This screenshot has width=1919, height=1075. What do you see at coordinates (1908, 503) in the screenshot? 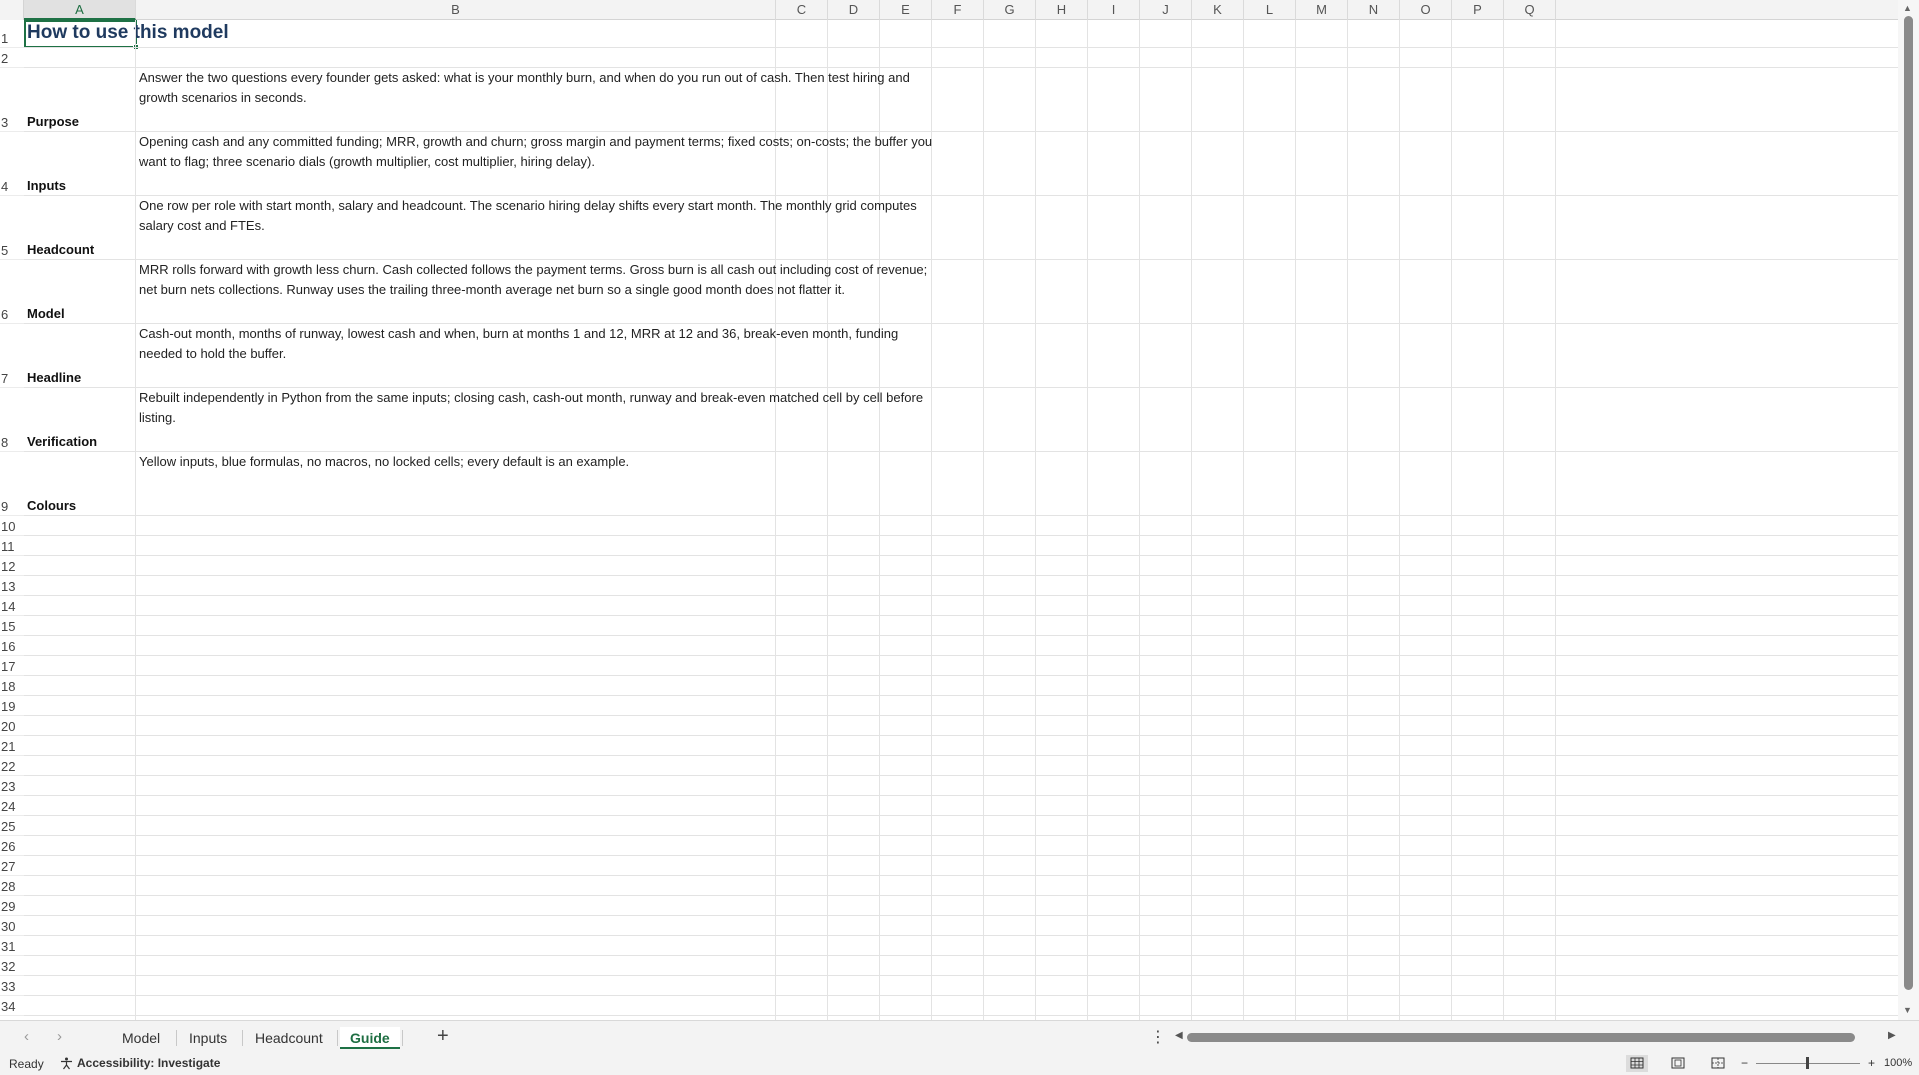
I see `vertical-scroll-thumb` at bounding box center [1908, 503].